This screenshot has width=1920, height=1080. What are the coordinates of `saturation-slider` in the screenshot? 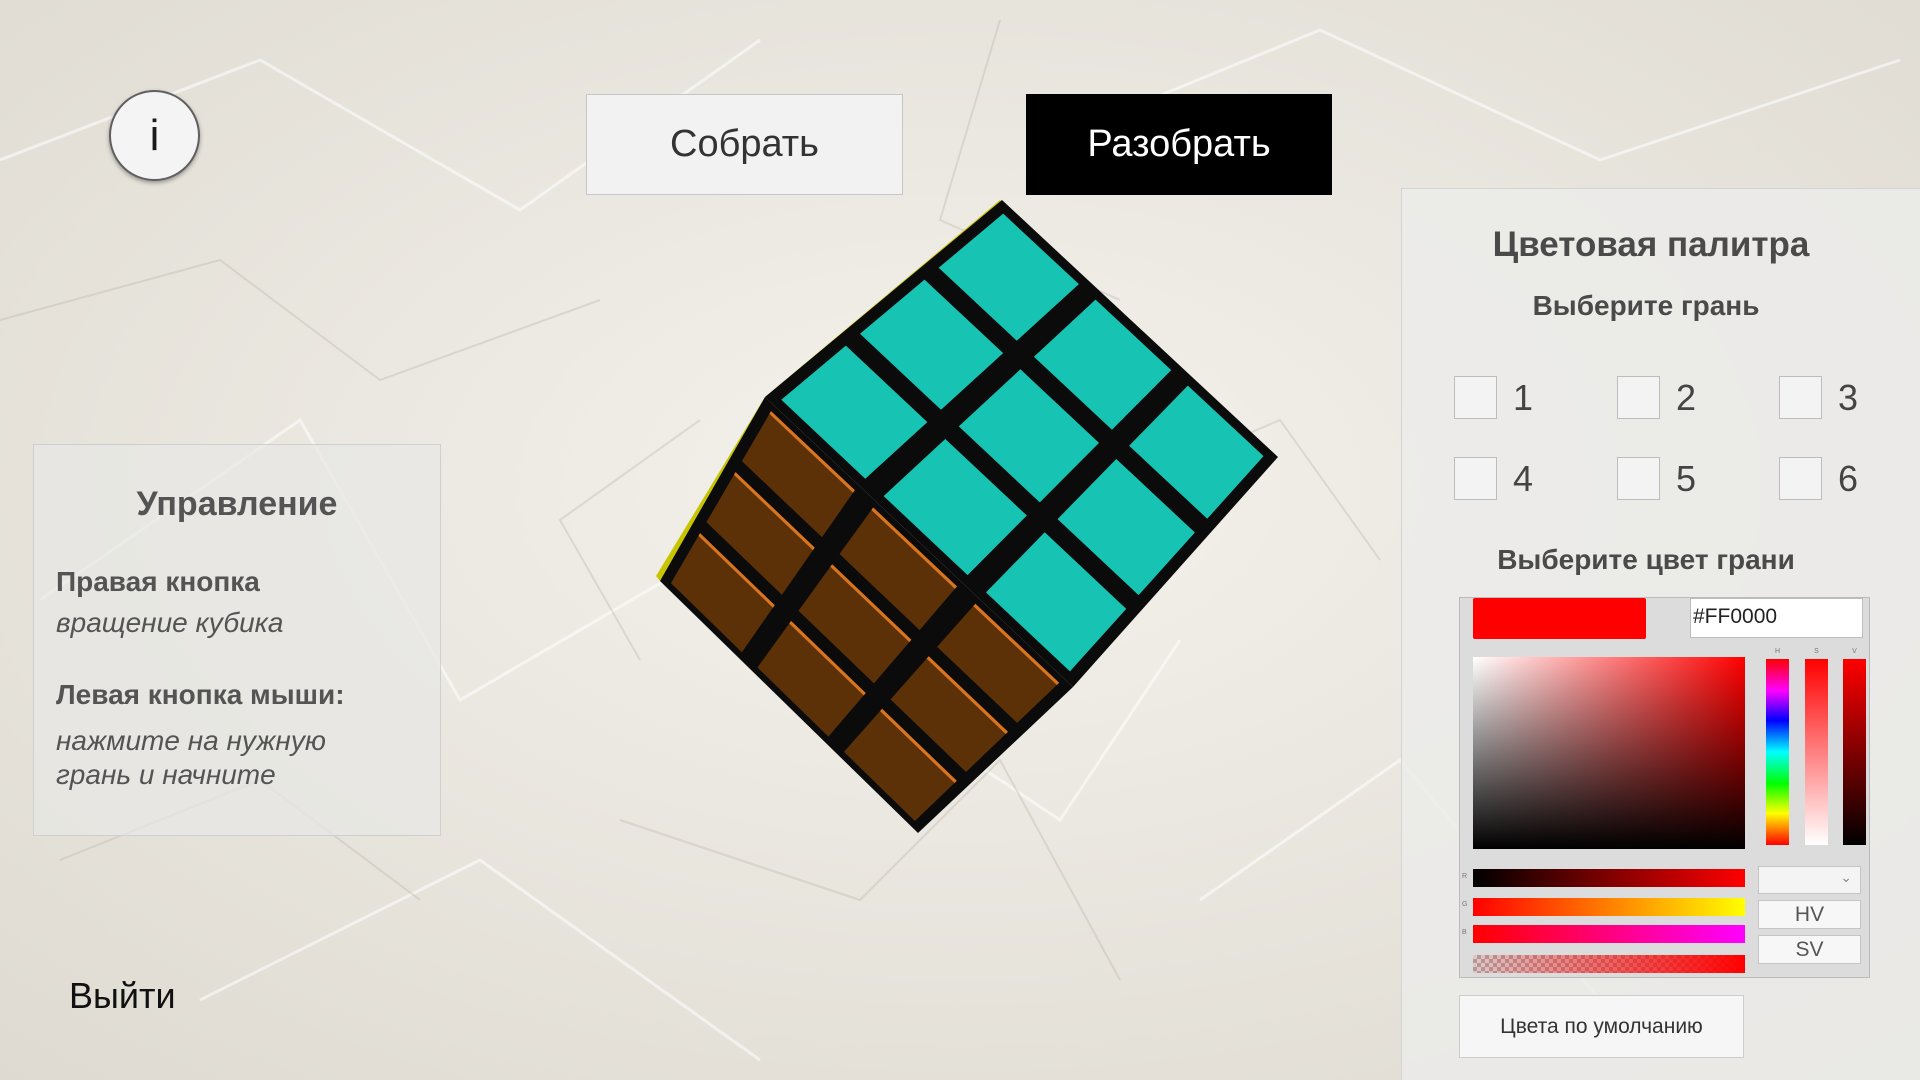 It's located at (1816, 752).